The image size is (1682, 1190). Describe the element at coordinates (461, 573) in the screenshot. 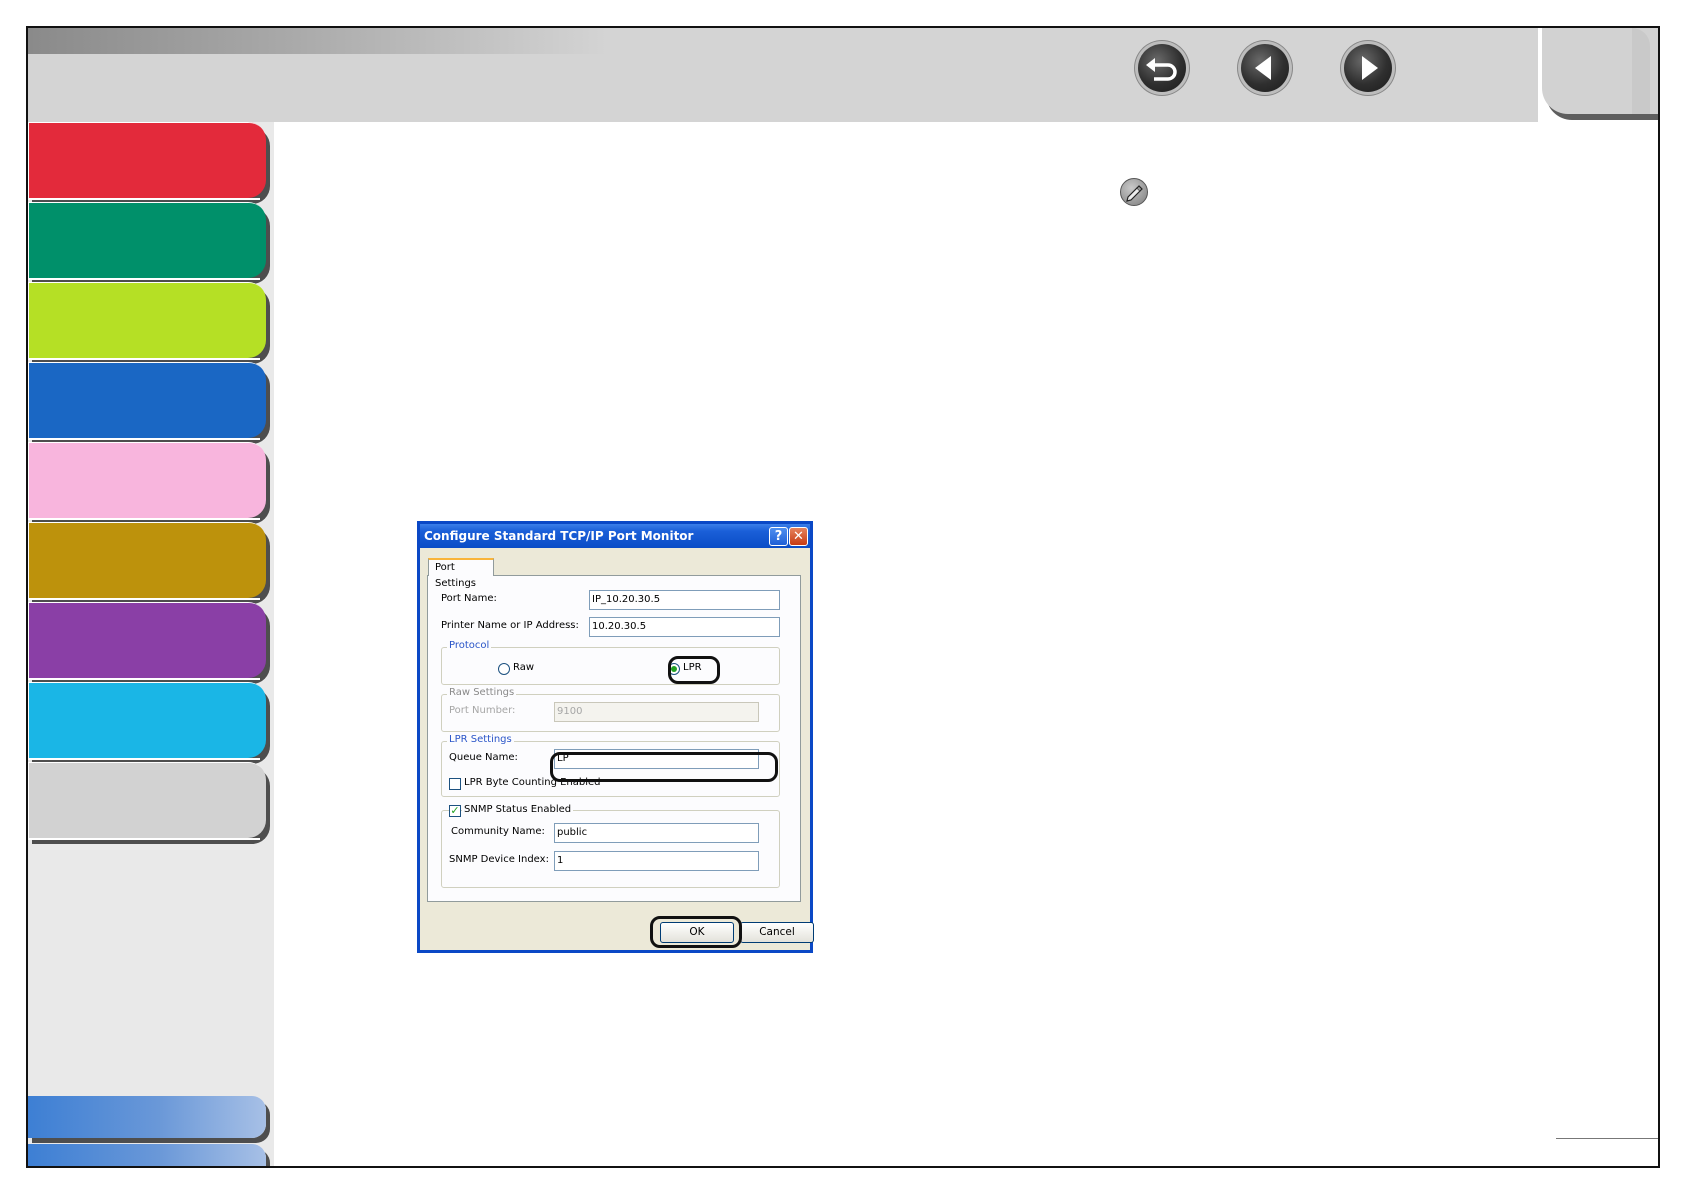

I see `tab-port-settings: Port Settings` at that location.